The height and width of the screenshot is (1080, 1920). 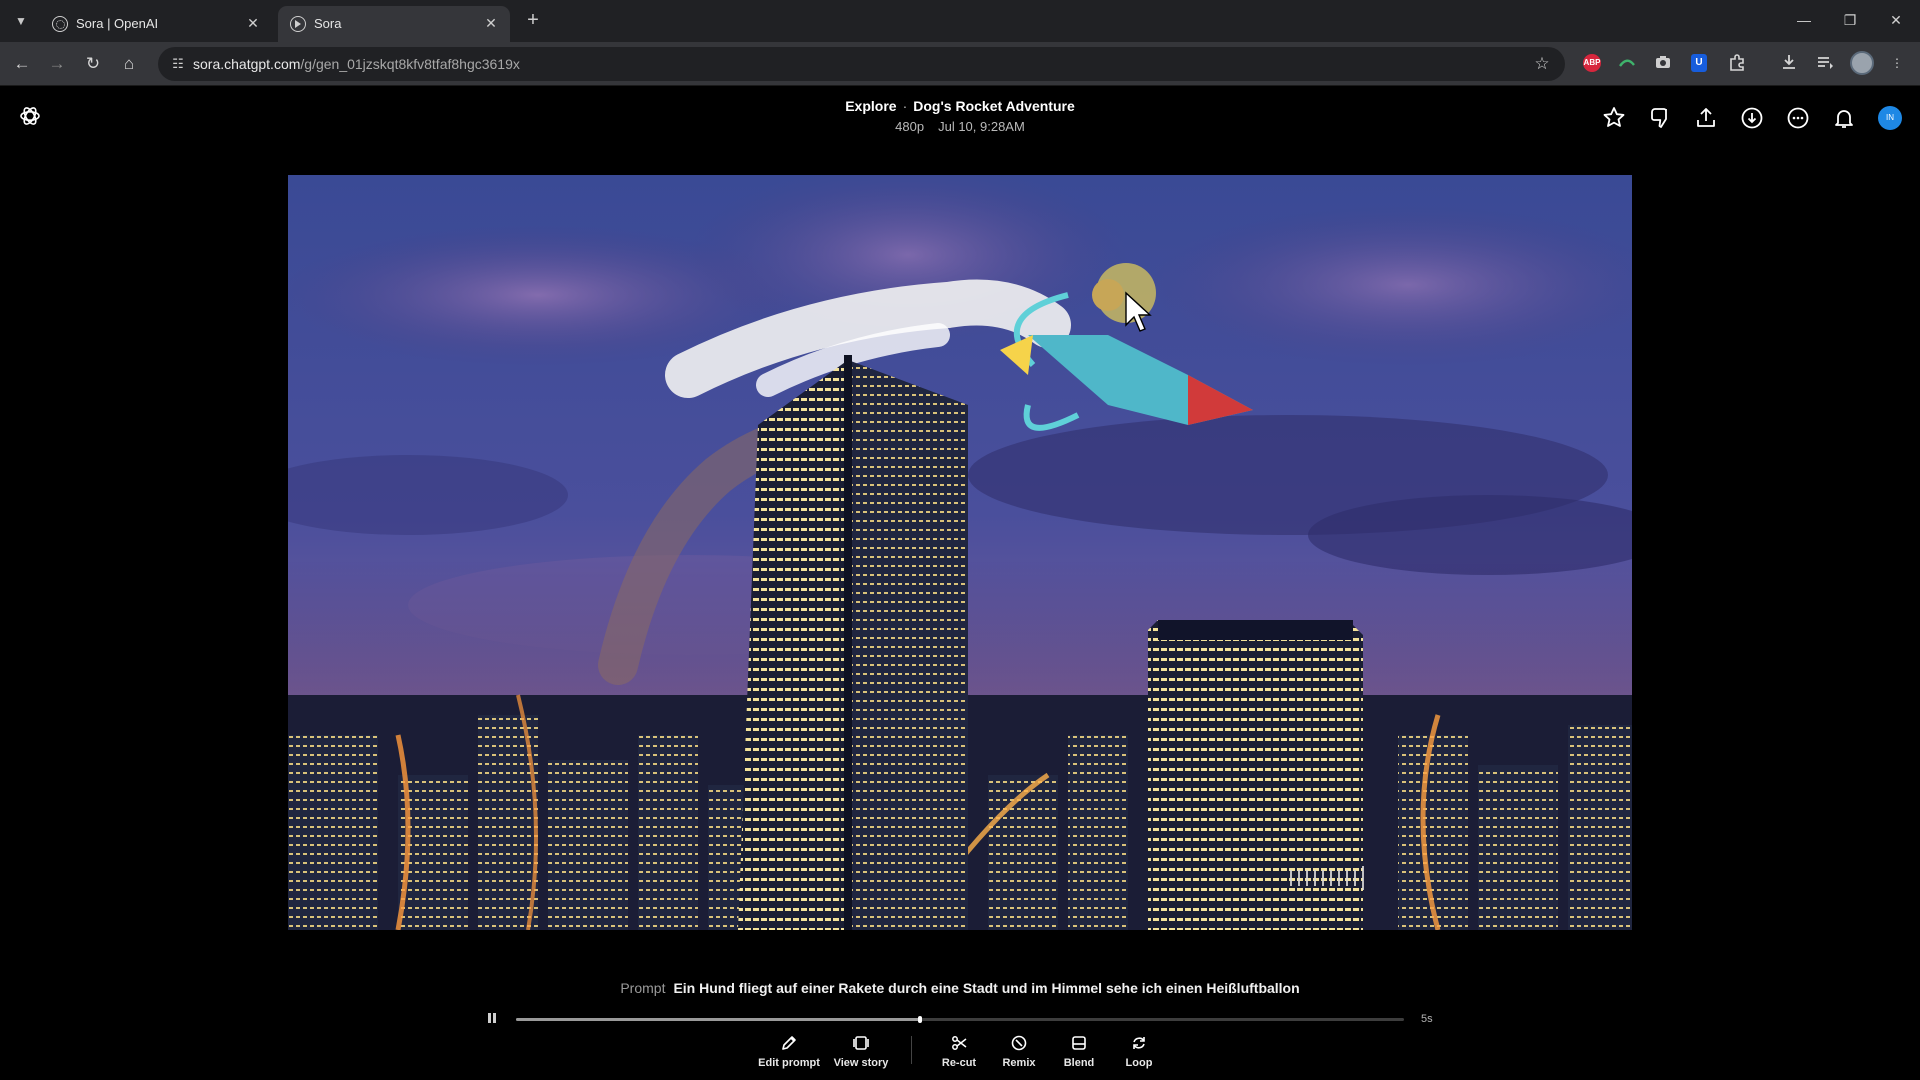 I want to click on browser-profile-avatar, so click(x=1862, y=63).